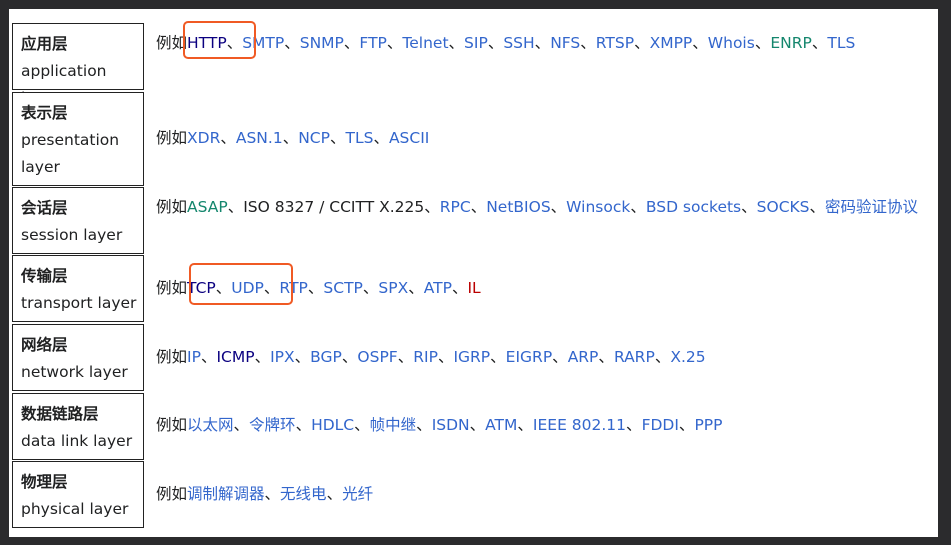  What do you see at coordinates (565, 43) in the screenshot?
I see `protocol-link: NFS` at bounding box center [565, 43].